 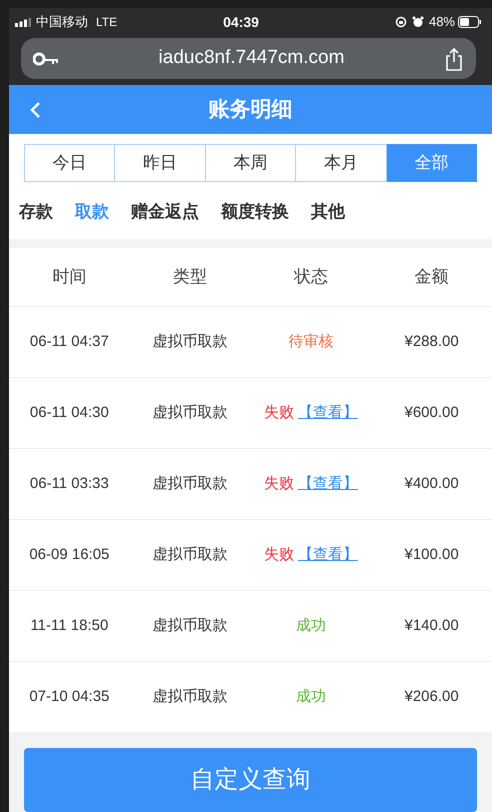 I want to click on amount-cell-text: ¥100.00, so click(x=431, y=554).